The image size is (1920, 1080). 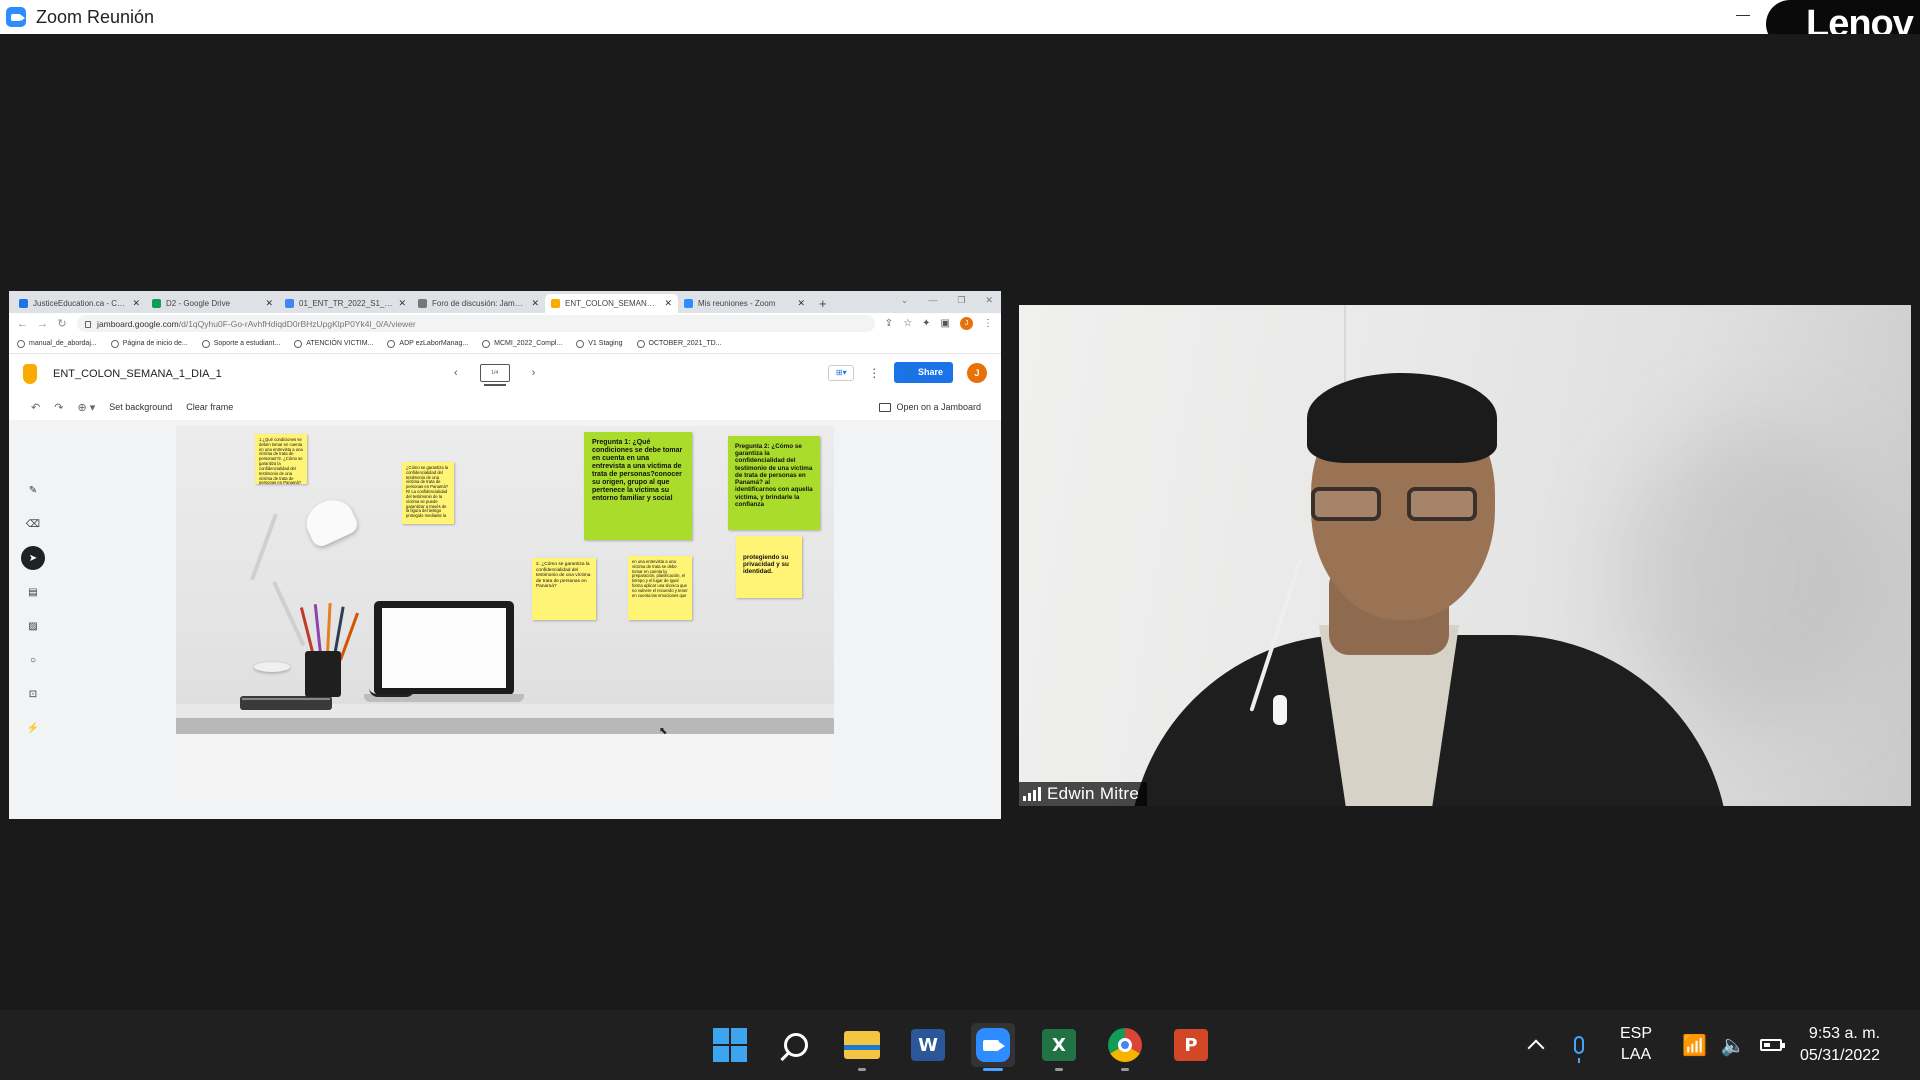 I want to click on window-title: Zoom Reunión, so click(x=95, y=16).